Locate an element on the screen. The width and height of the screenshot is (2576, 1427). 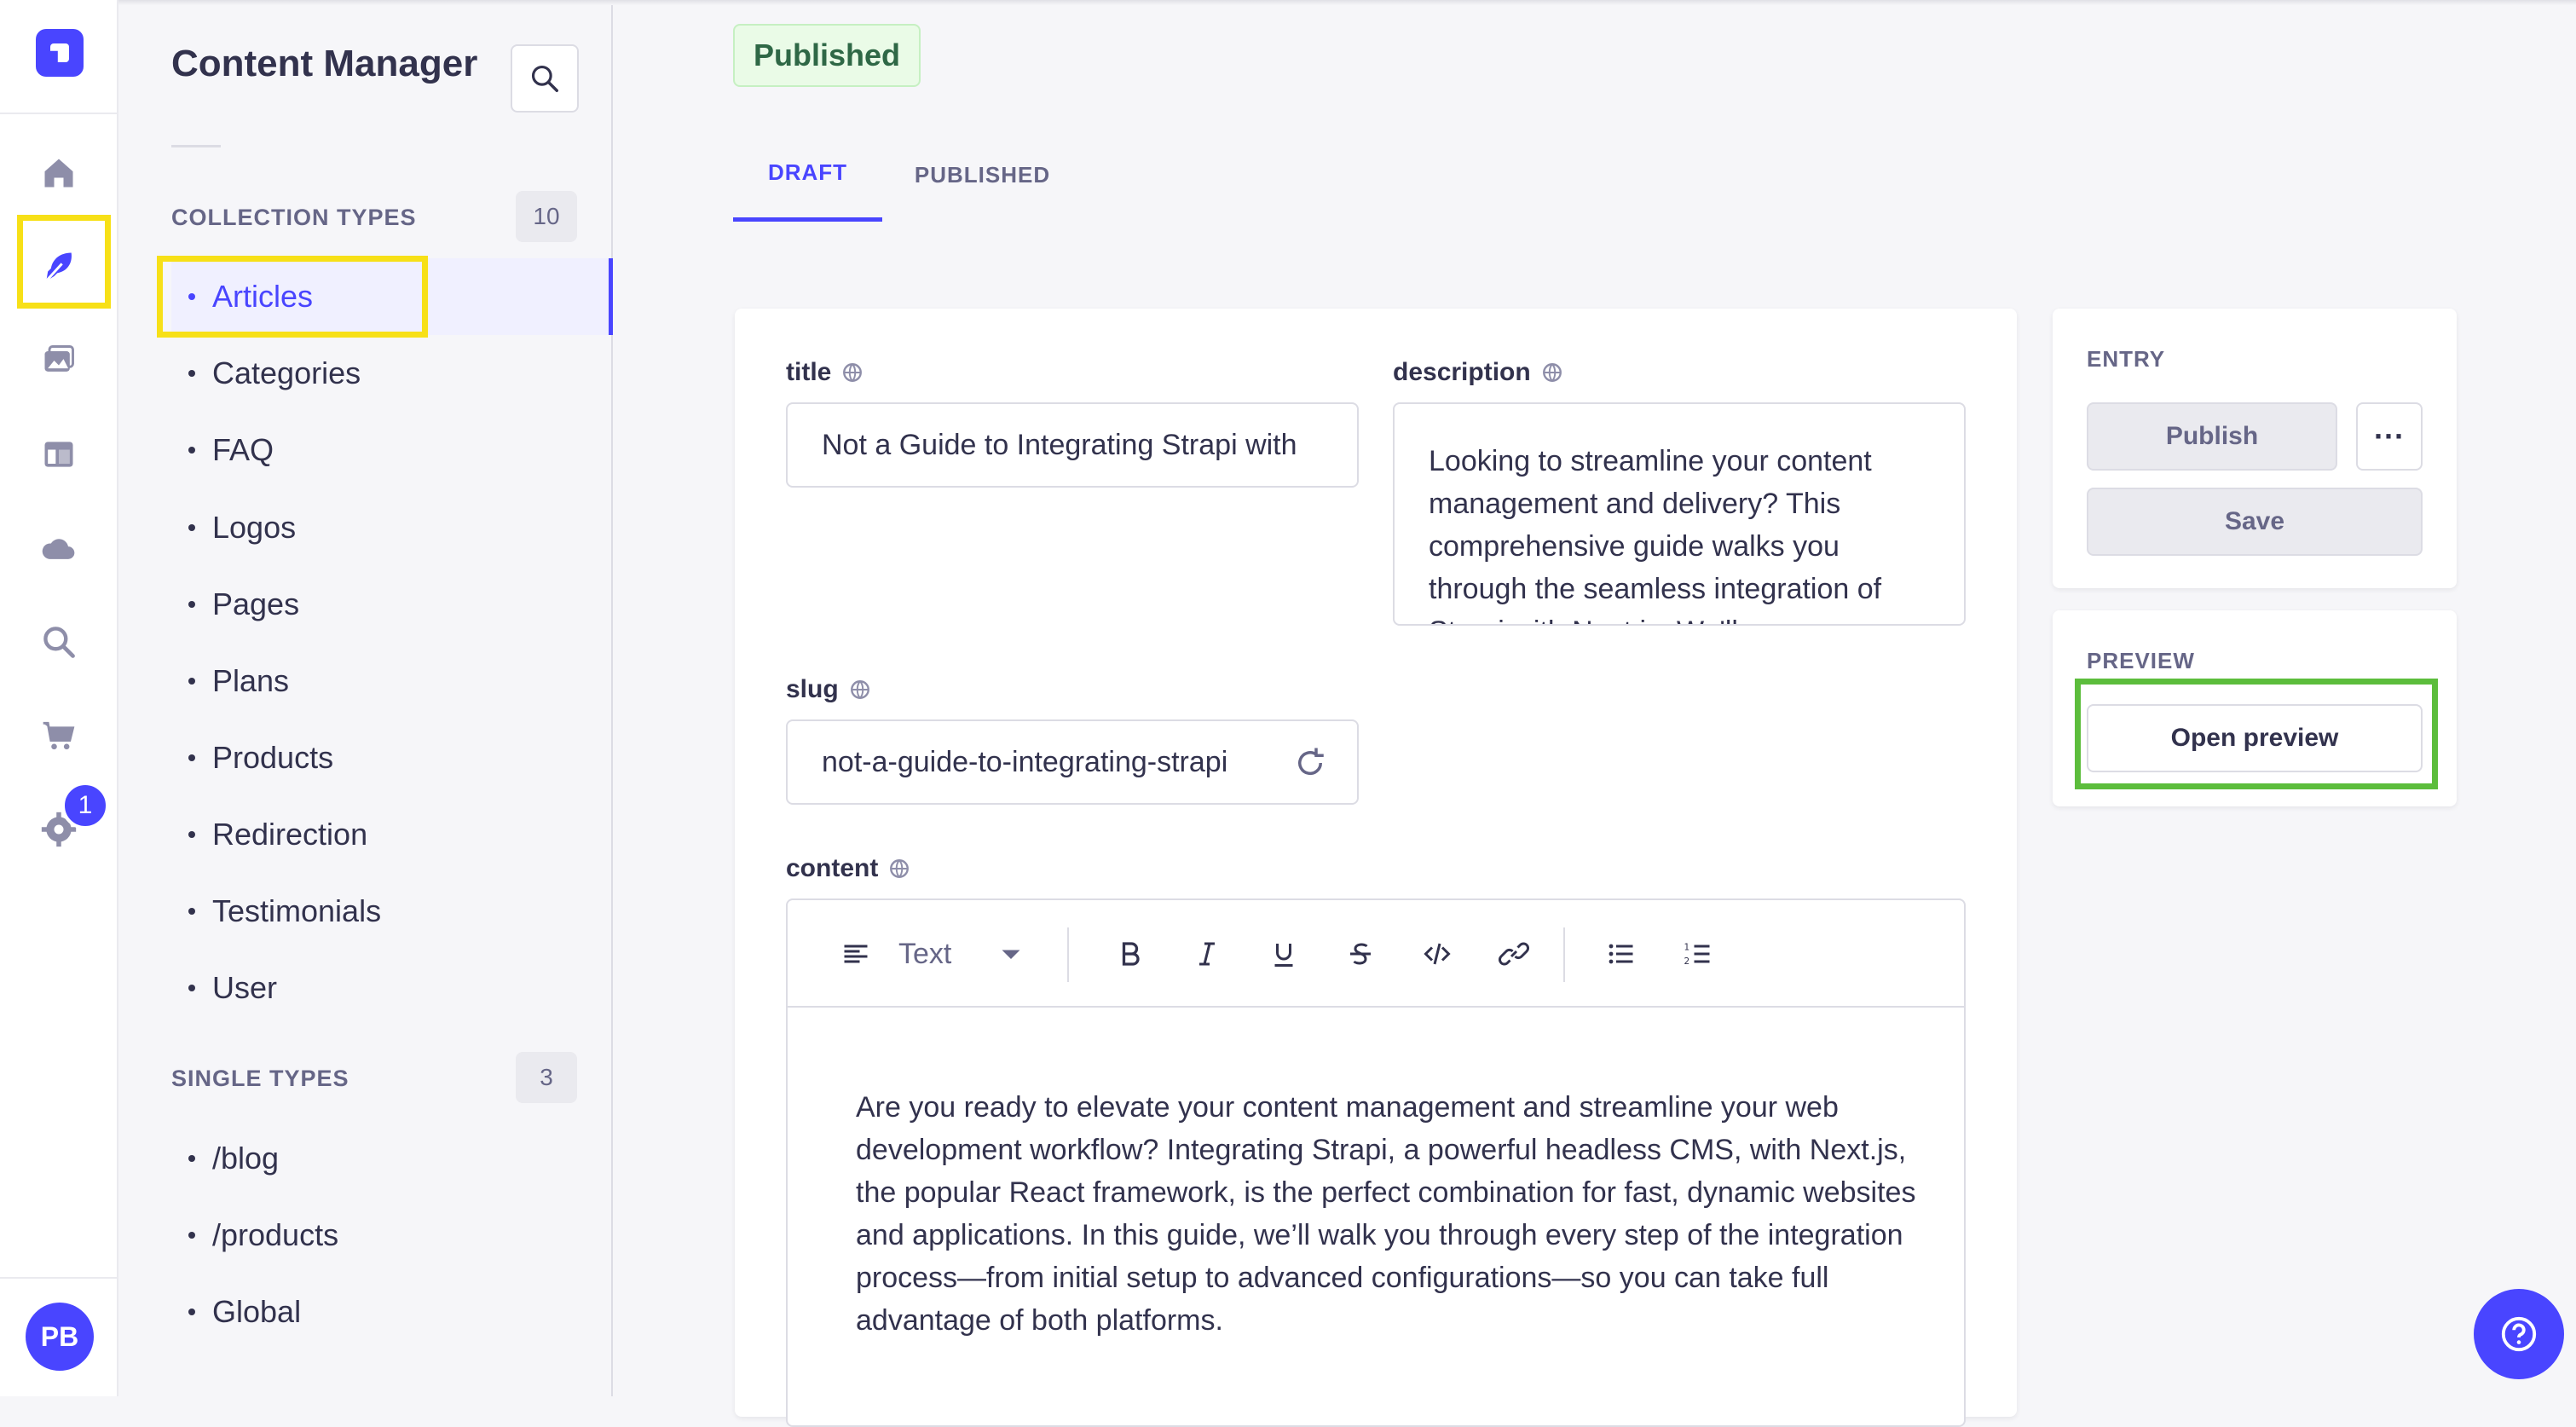
more-actions-button: ··· is located at coordinates (2389, 436).